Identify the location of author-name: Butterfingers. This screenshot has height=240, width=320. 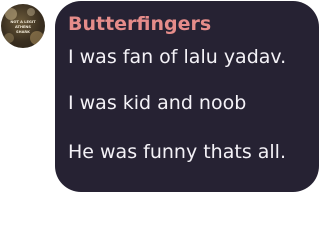
(187, 24).